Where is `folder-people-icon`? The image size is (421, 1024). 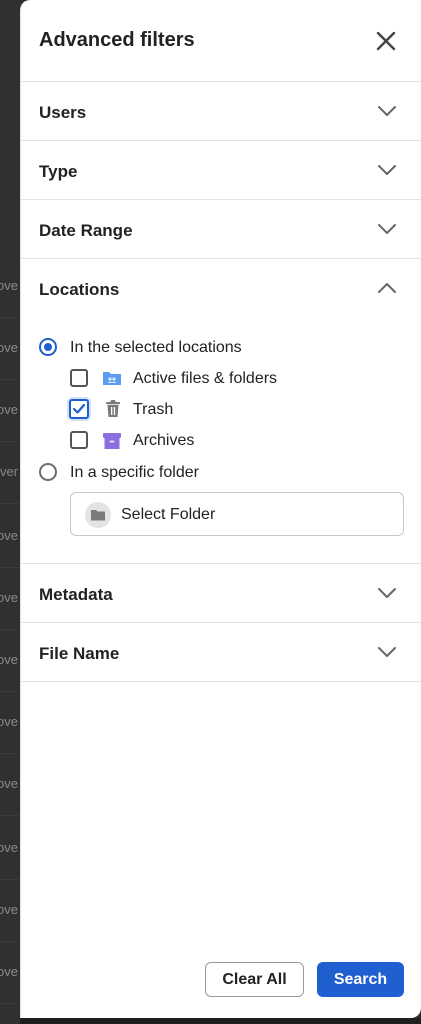 folder-people-icon is located at coordinates (112, 378).